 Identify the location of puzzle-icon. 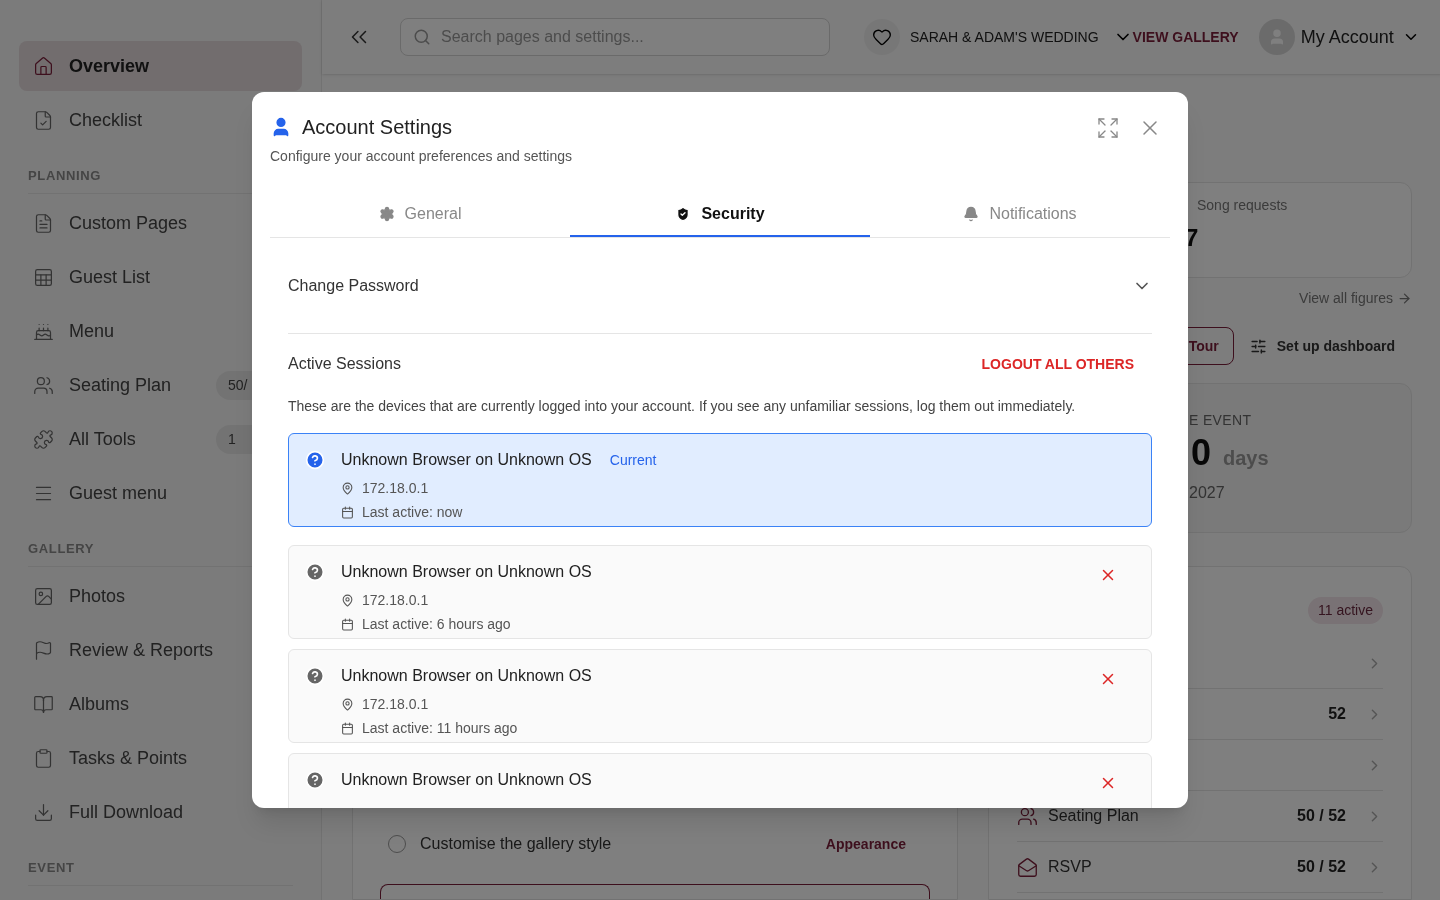
(43, 439).